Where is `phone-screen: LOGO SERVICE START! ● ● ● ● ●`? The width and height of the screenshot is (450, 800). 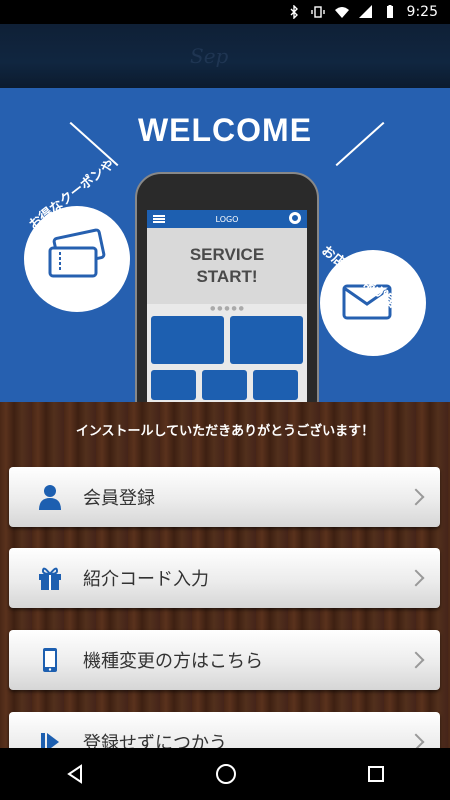 phone-screen: LOGO SERVICE START! ● ● ● ● ● is located at coordinates (227, 306).